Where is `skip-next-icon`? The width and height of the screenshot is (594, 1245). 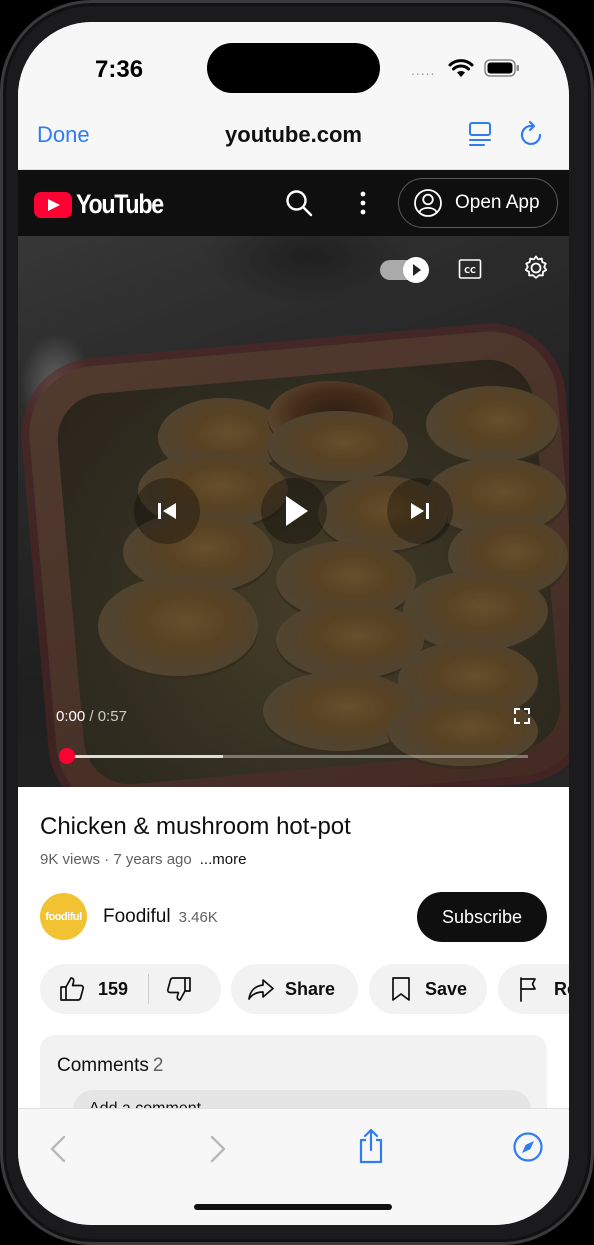 skip-next-icon is located at coordinates (420, 511).